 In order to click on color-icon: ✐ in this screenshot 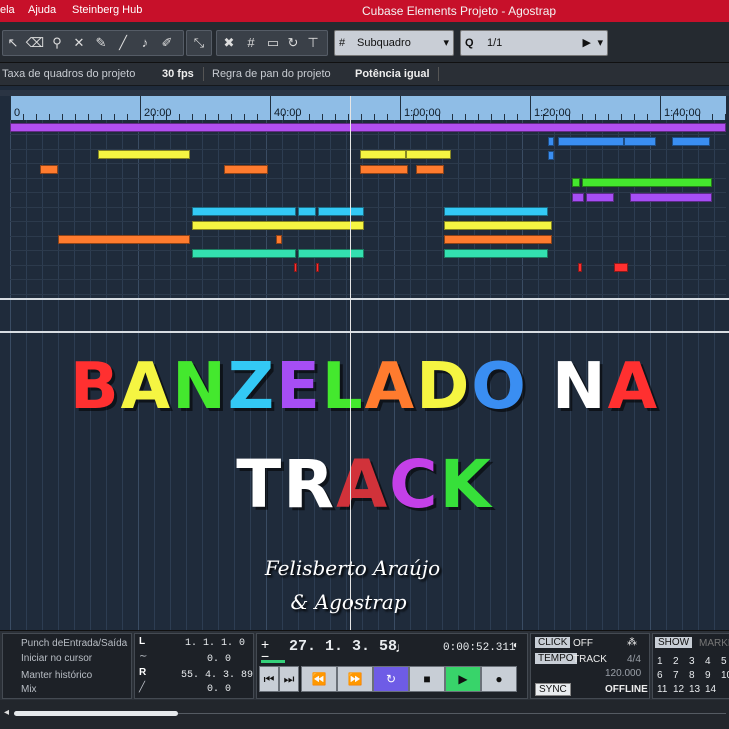, I will do `click(167, 43)`.